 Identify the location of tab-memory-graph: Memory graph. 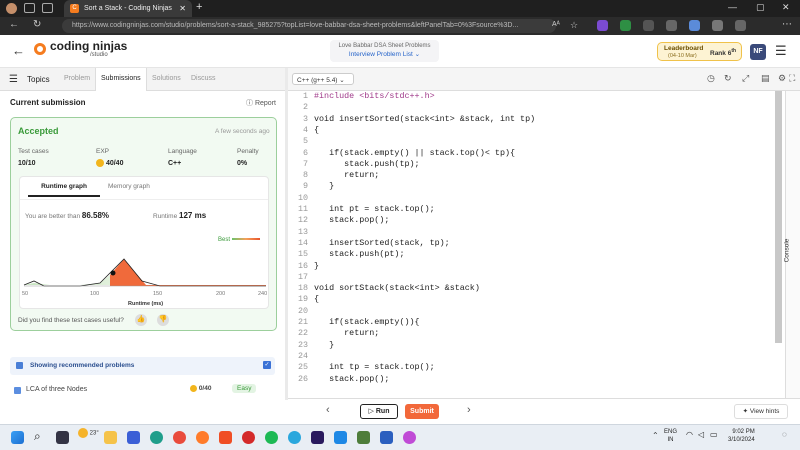
(129, 186).